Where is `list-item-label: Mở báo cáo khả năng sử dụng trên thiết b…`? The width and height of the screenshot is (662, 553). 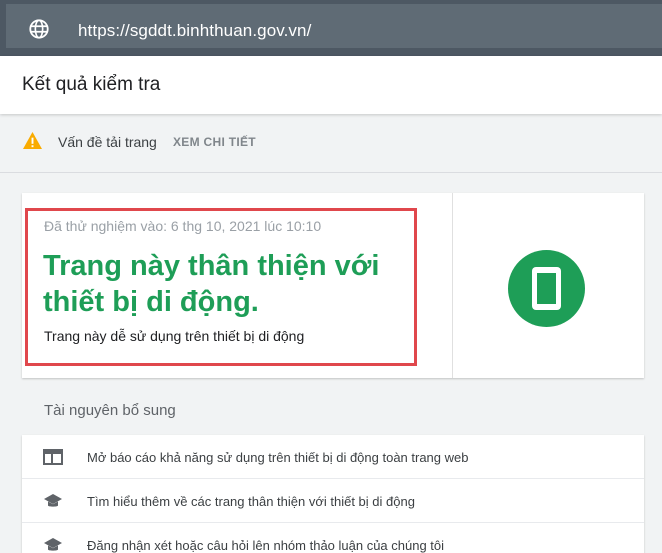 list-item-label: Mở báo cáo khả năng sử dụng trên thiết b… is located at coordinates (278, 457).